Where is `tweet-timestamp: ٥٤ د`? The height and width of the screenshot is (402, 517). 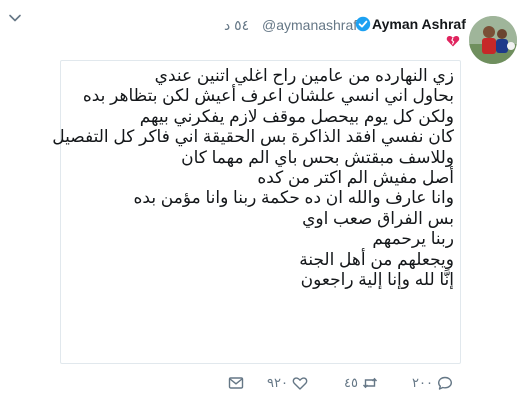
tweet-timestamp: ٥٤ د is located at coordinates (236, 25).